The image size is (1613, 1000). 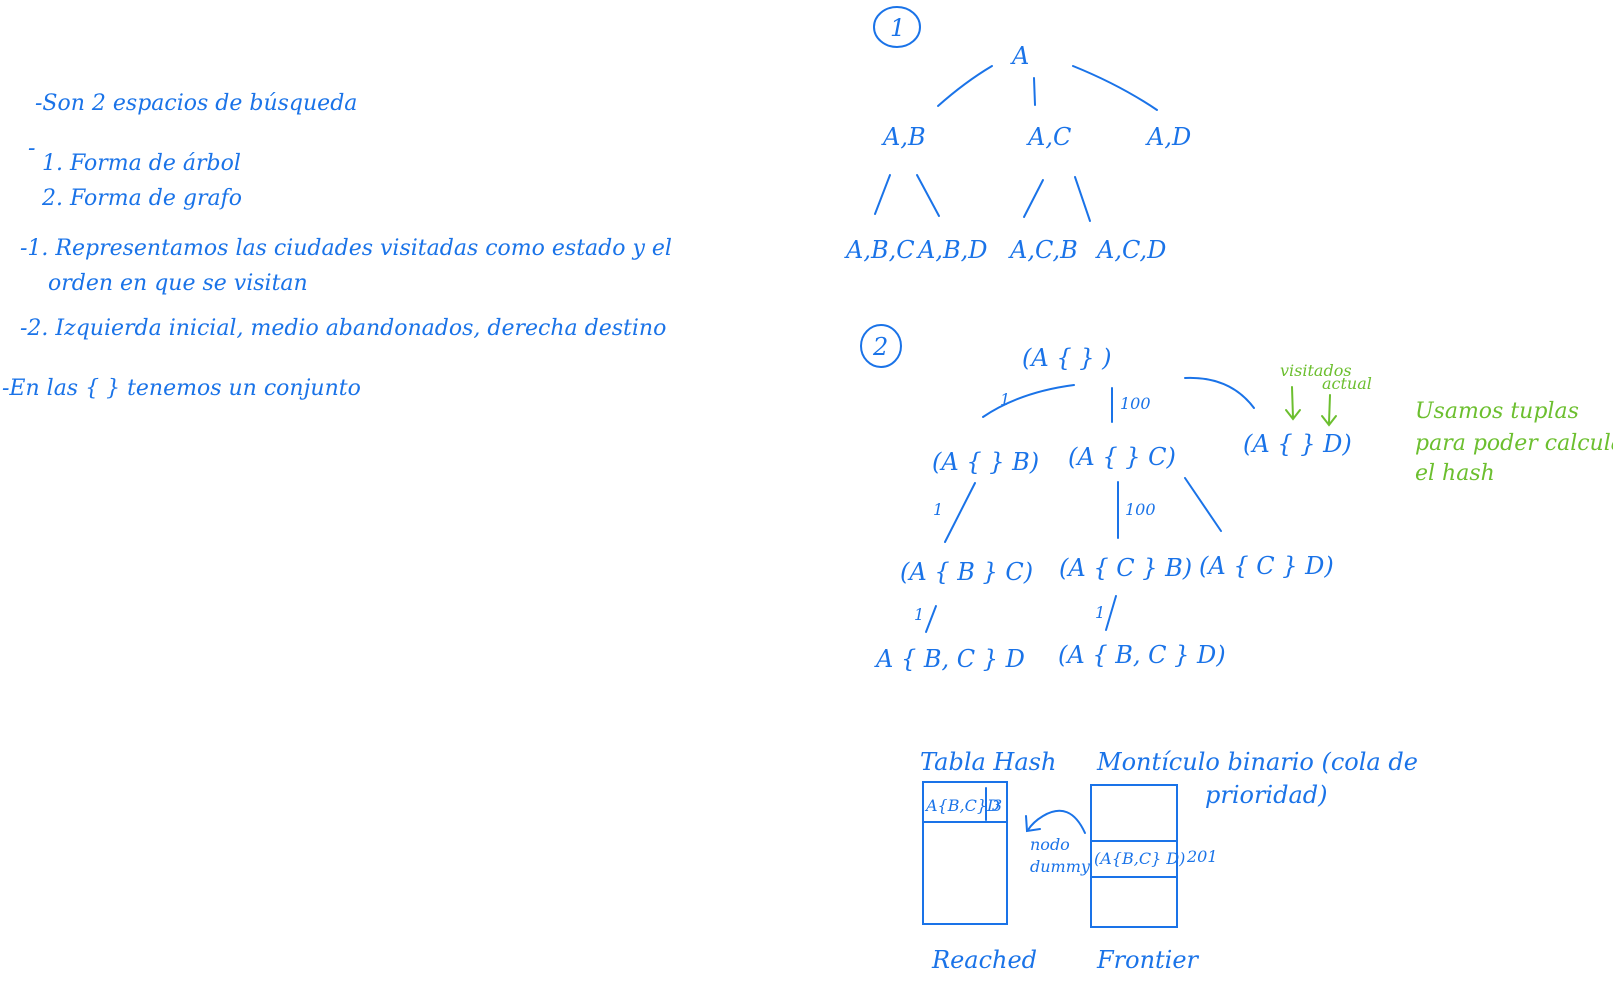 I want to click on tree-edge-a-ab, so click(x=965, y=86).